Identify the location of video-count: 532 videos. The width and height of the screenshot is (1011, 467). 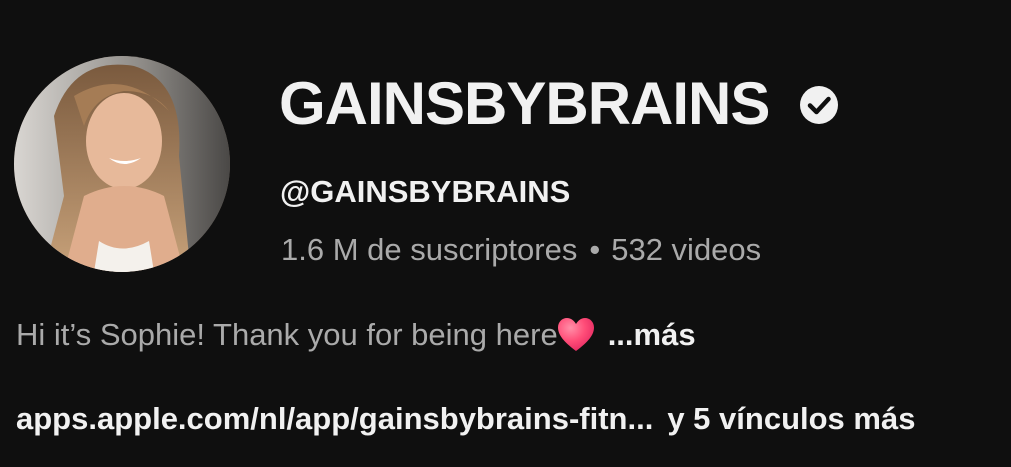
(686, 249).